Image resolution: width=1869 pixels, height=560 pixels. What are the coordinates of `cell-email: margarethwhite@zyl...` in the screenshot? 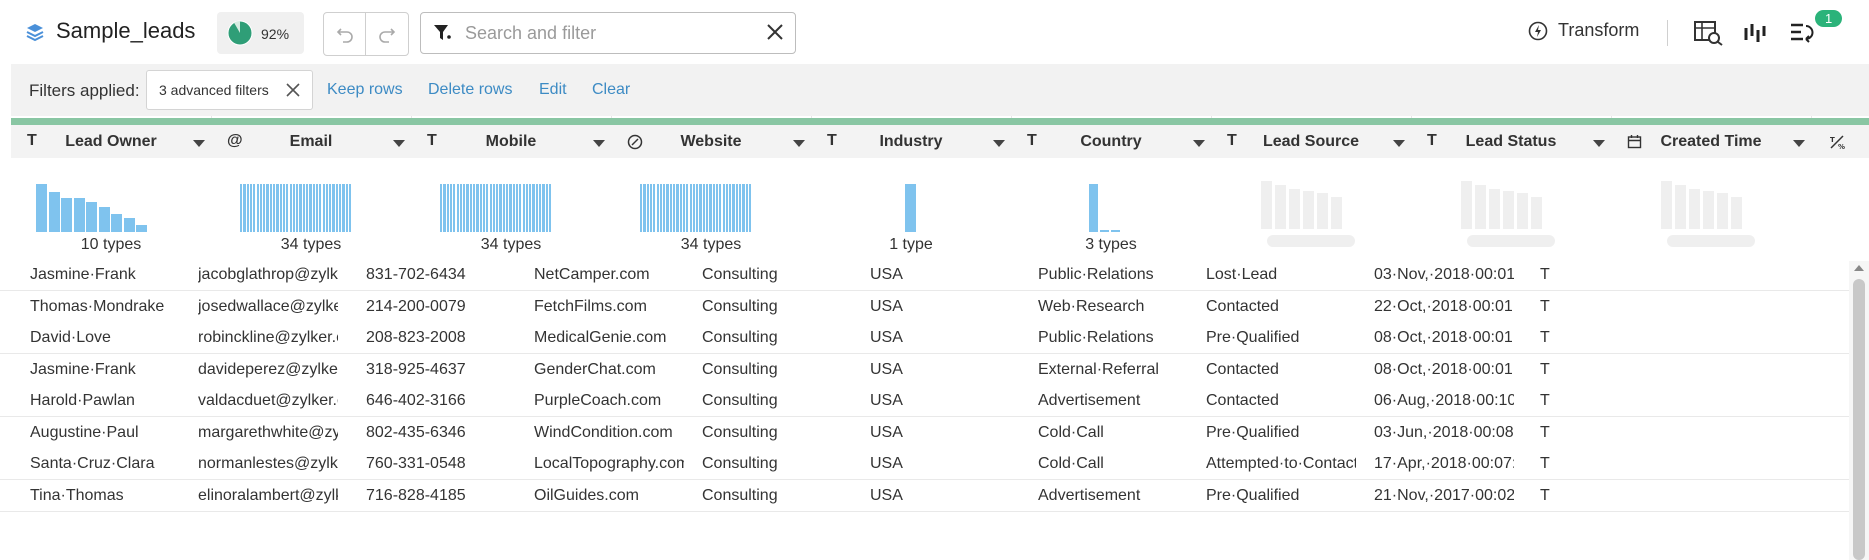 It's located at (268, 433).